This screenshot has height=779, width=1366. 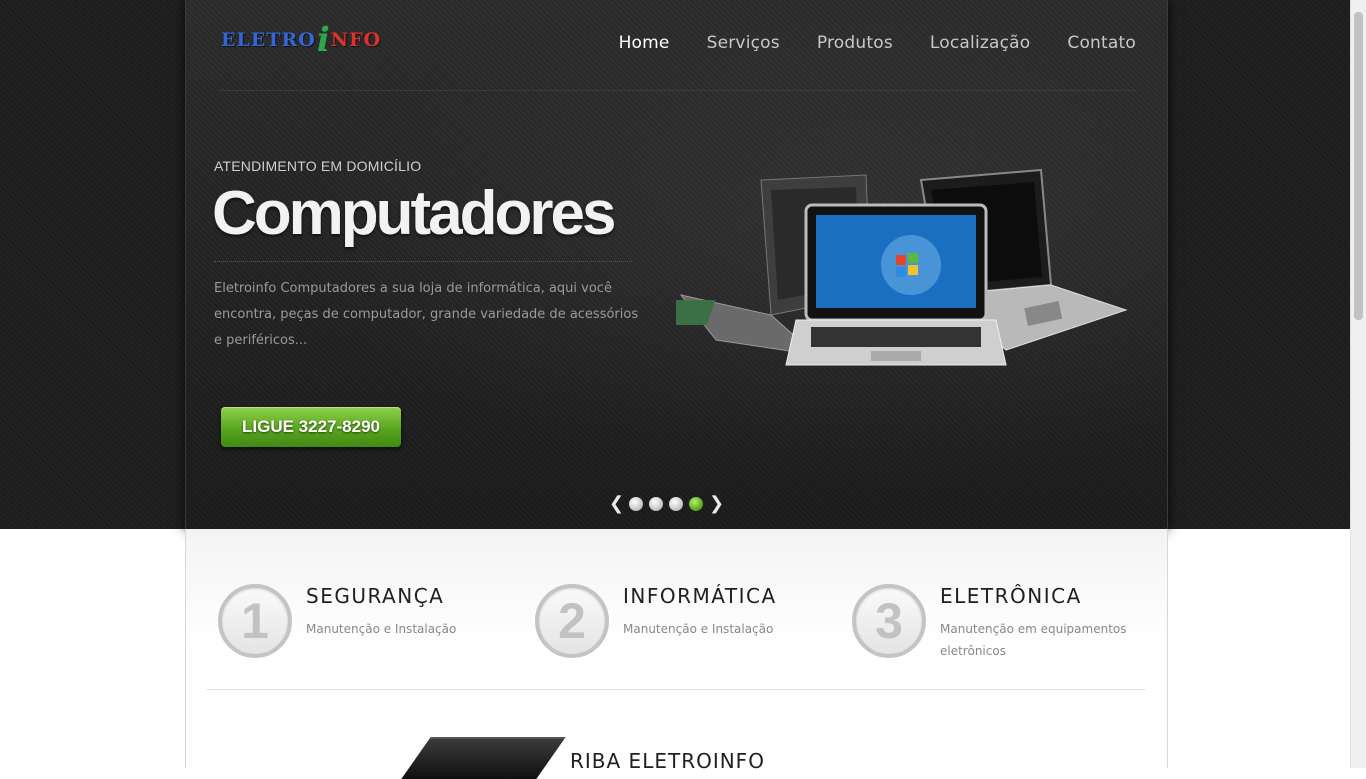 I want to click on number-3-icon: 3, so click(x=889, y=621).